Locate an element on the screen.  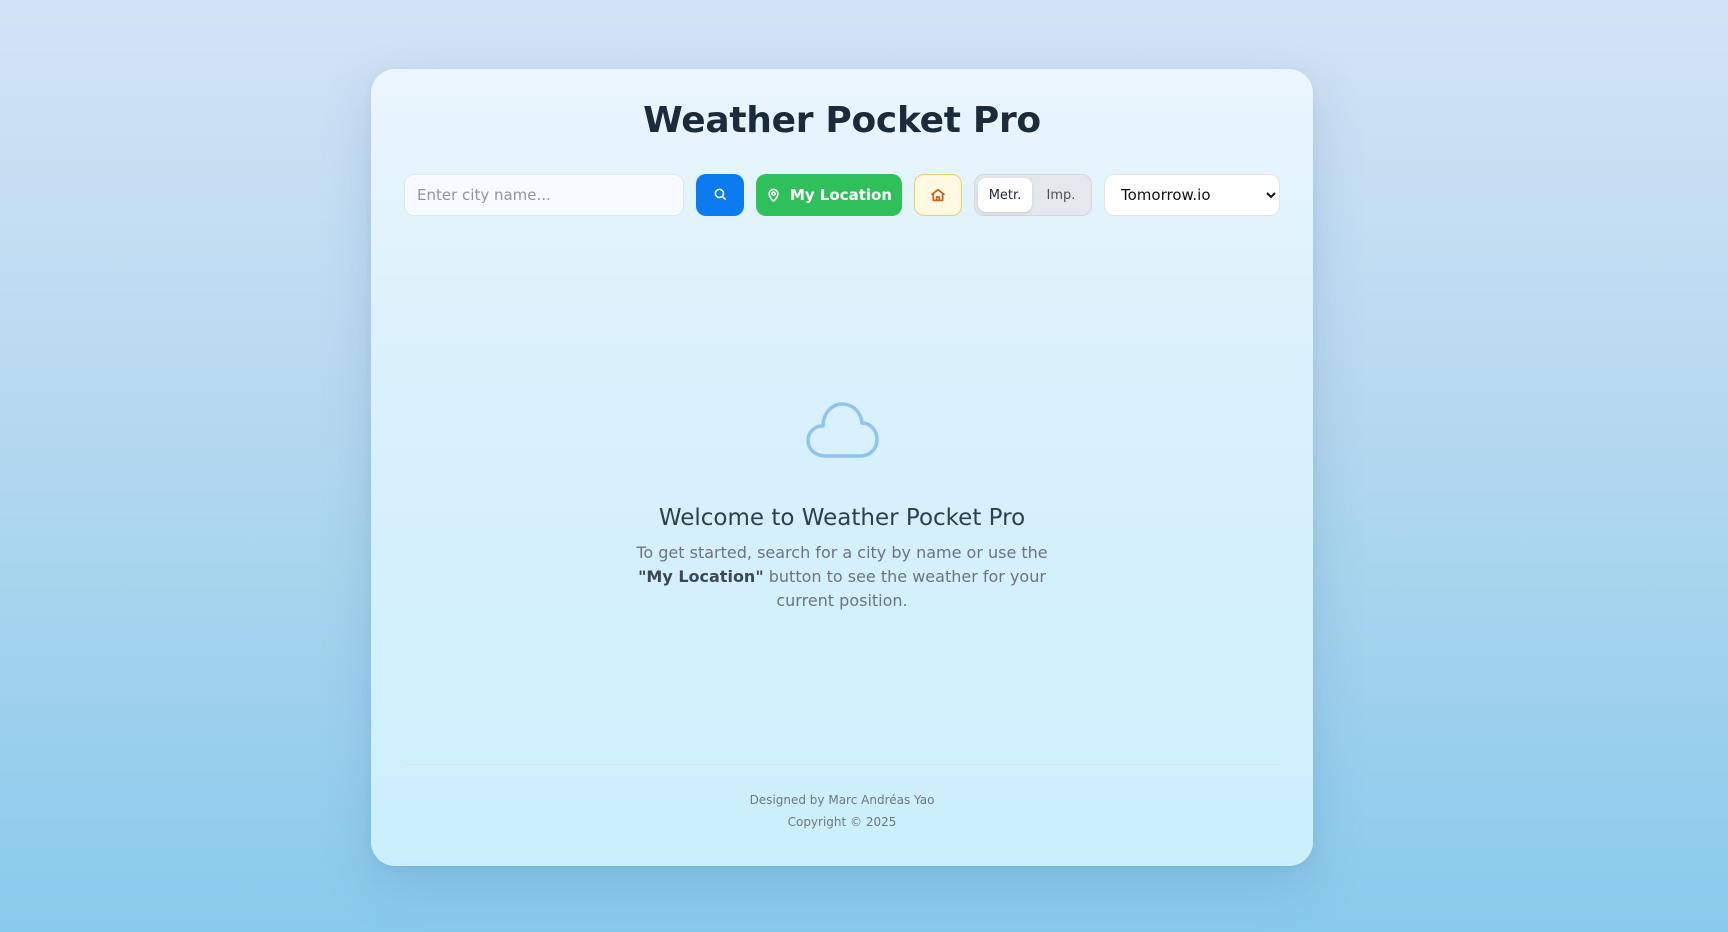
cloud-icon is located at coordinates (842, 429).